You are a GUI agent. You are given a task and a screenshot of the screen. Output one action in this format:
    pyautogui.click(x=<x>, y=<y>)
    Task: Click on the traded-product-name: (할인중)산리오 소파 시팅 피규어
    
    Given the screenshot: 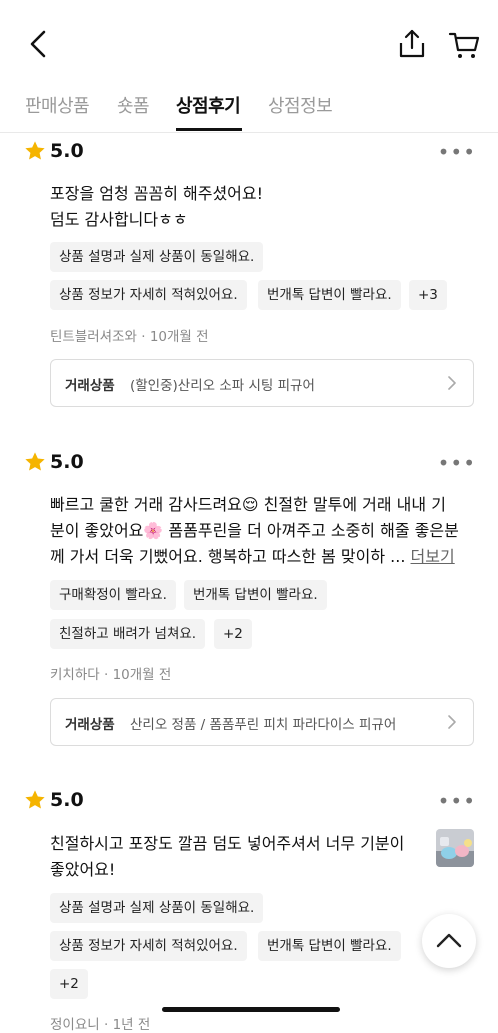 What is the action you would take?
    pyautogui.click(x=222, y=386)
    